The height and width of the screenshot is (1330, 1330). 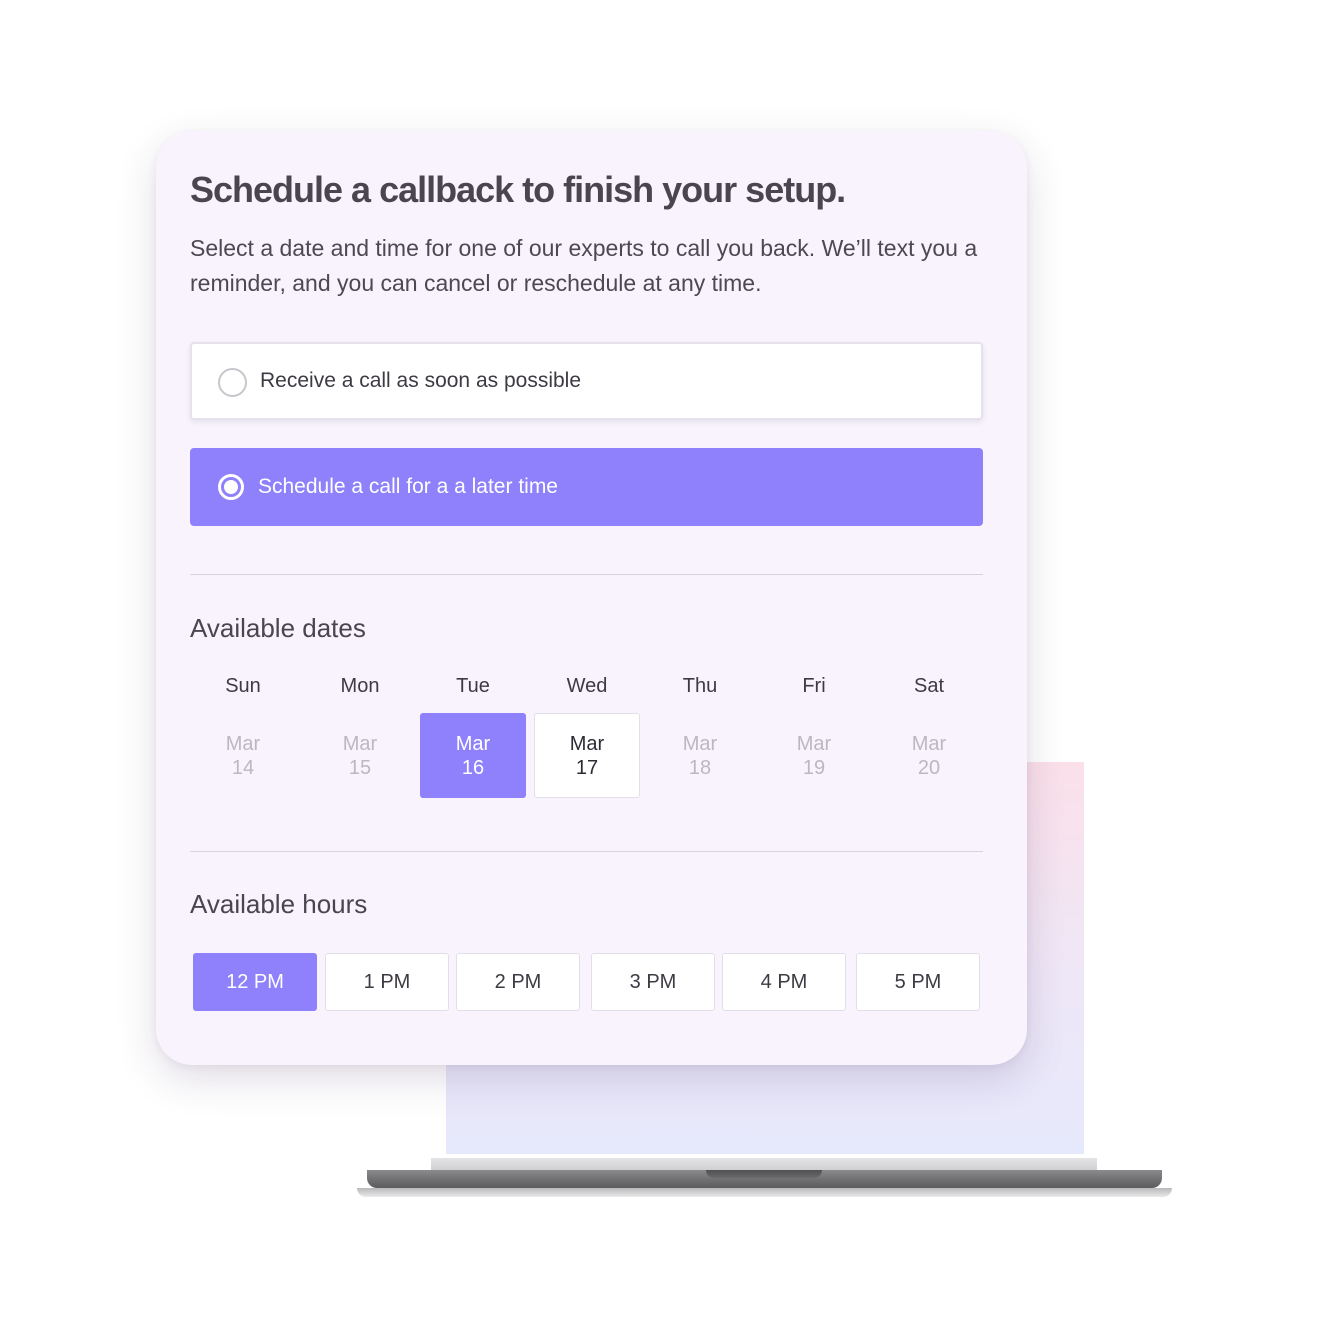 What do you see at coordinates (243, 767) in the screenshot?
I see `date-day: 14` at bounding box center [243, 767].